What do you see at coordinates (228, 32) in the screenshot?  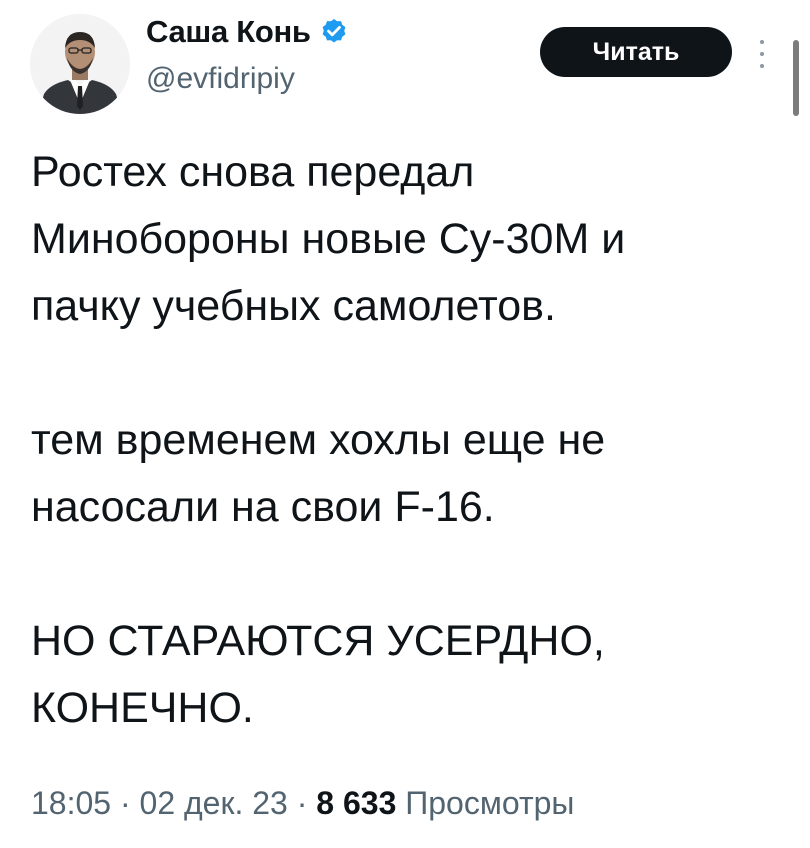 I see `author-display-name: Саша Конь` at bounding box center [228, 32].